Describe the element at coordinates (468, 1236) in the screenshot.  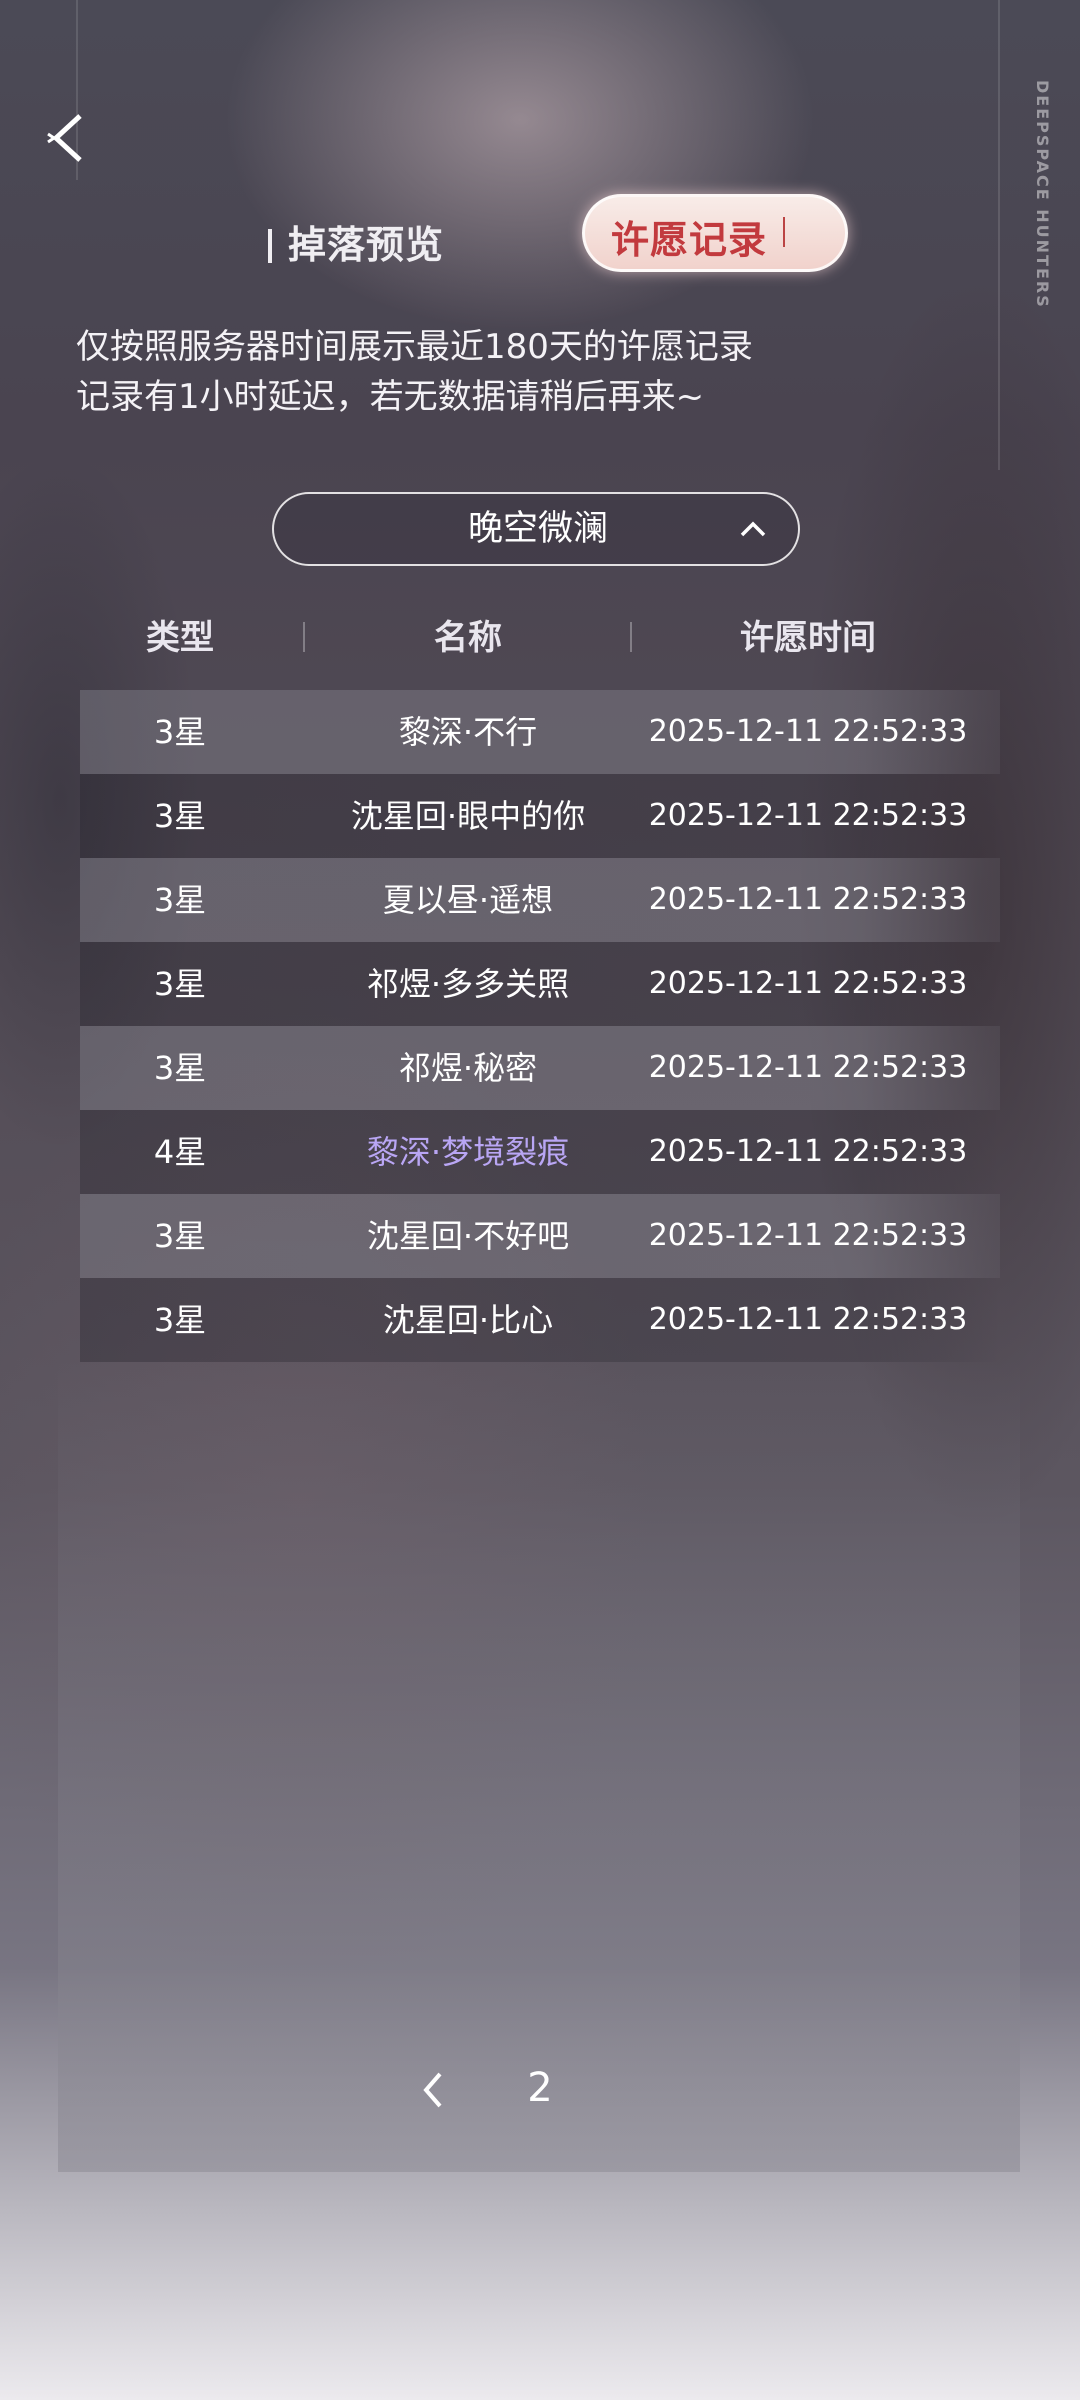
I see `row-name: 沈星回·不好吧` at that location.